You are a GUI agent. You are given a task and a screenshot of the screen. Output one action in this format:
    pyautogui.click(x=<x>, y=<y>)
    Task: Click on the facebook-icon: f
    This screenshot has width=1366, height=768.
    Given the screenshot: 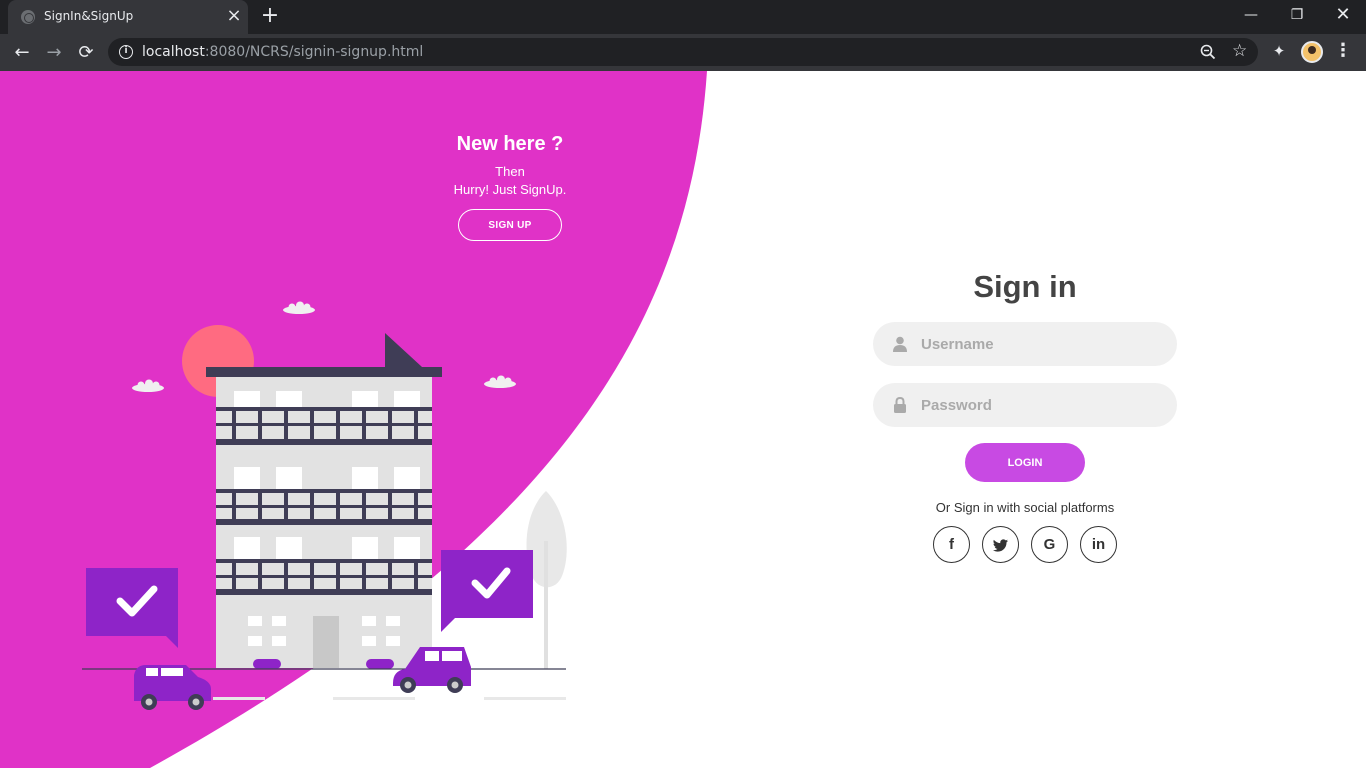 What is the action you would take?
    pyautogui.click(x=951, y=544)
    